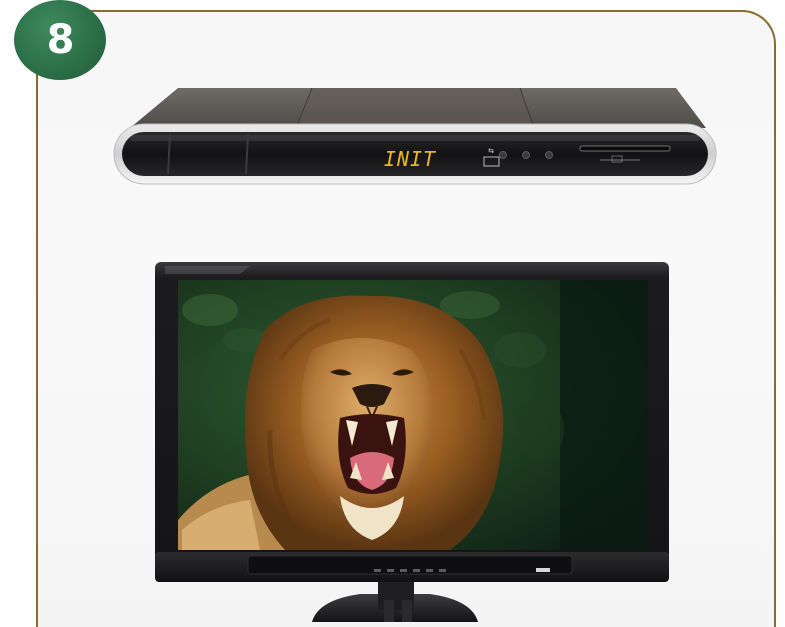 This screenshot has width=785, height=627. Describe the element at coordinates (410, 159) in the screenshot. I see `led-display-text: INIT` at that location.